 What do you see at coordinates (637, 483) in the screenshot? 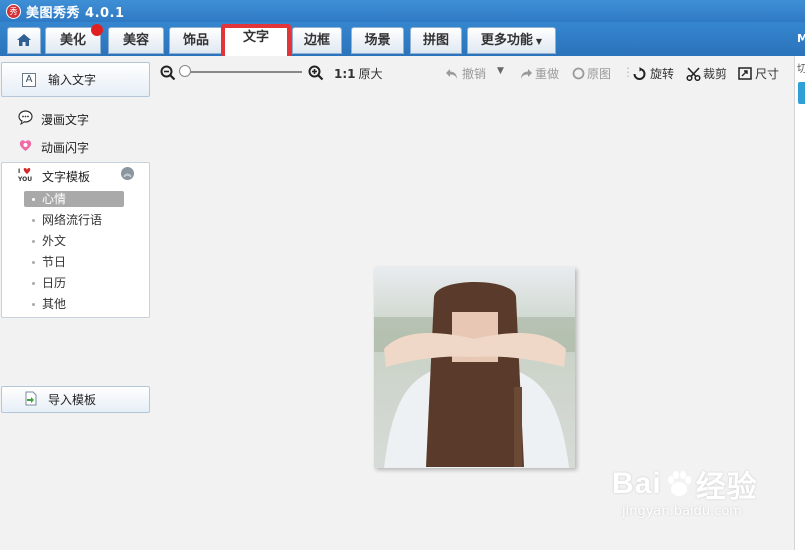
I see `watermark-brand-left: Bai` at bounding box center [637, 483].